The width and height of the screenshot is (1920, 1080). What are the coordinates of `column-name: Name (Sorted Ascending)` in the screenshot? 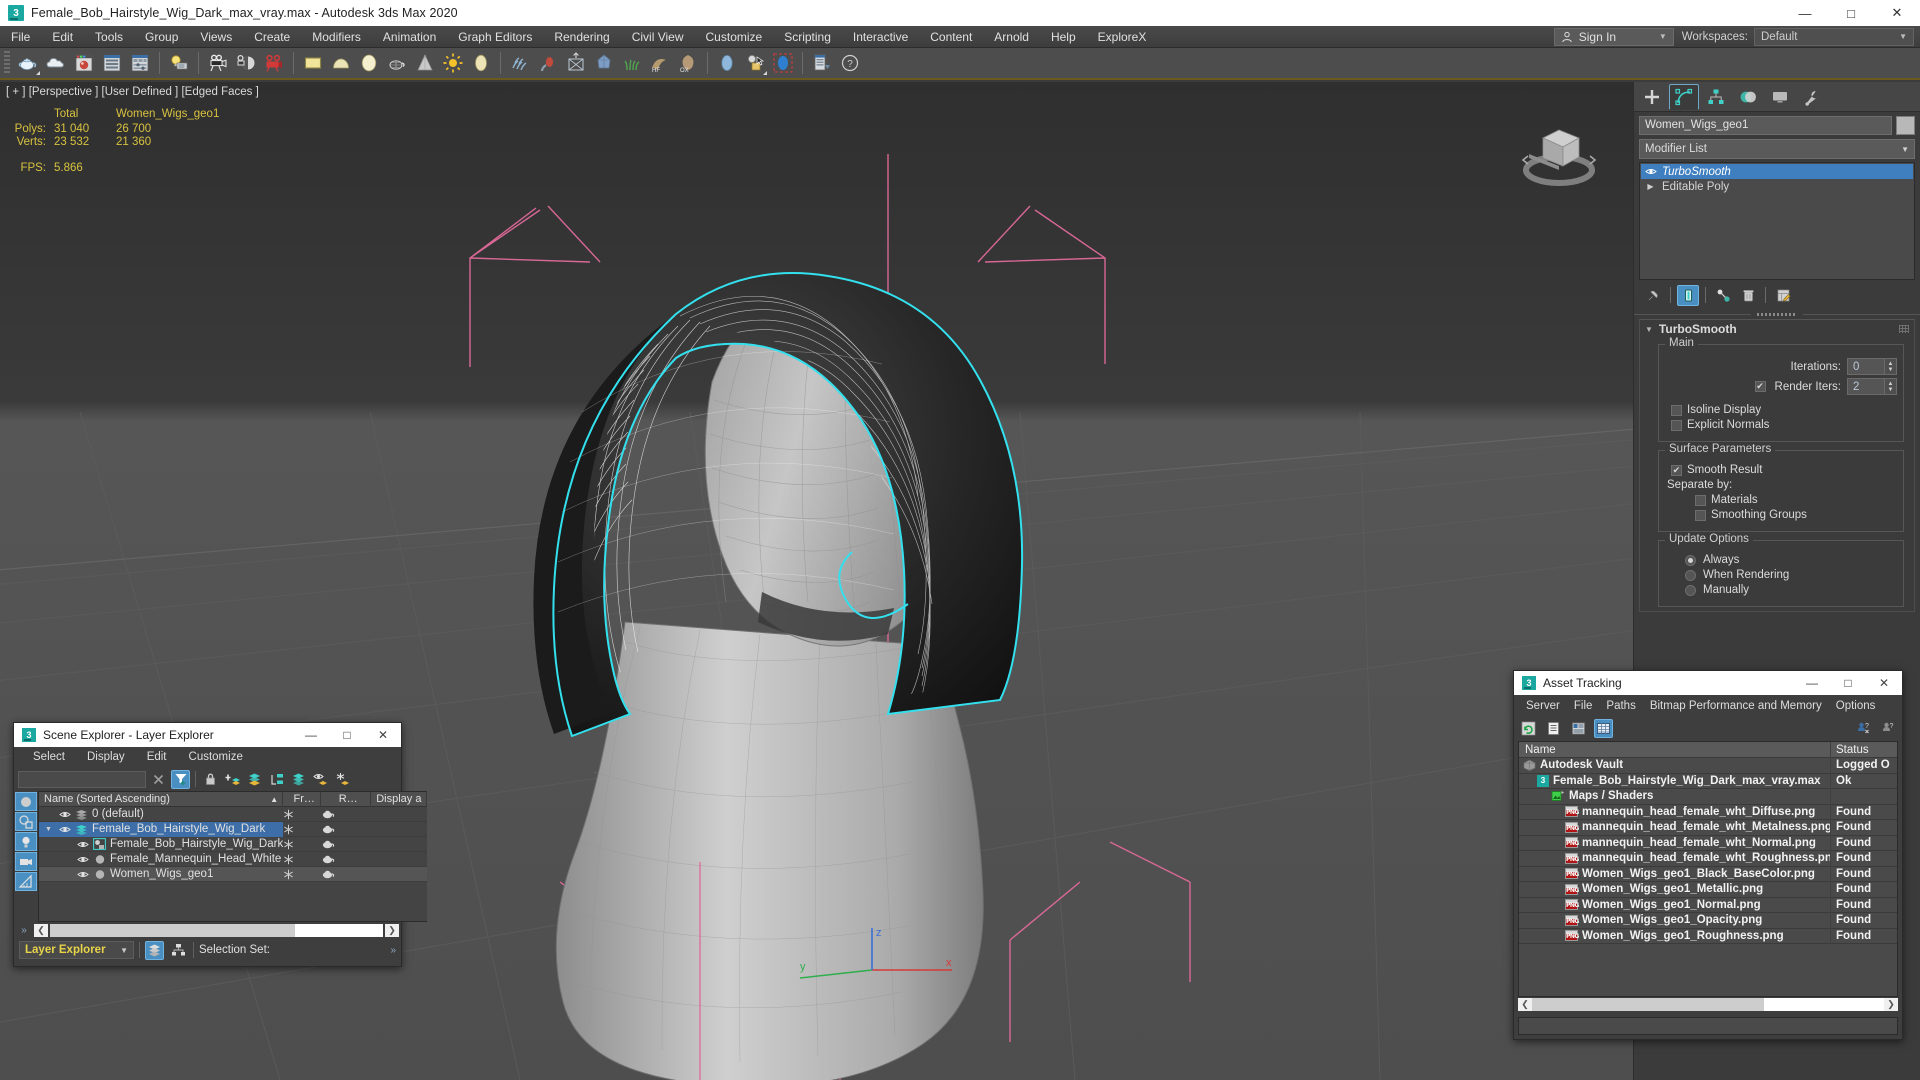 It's located at (107, 799).